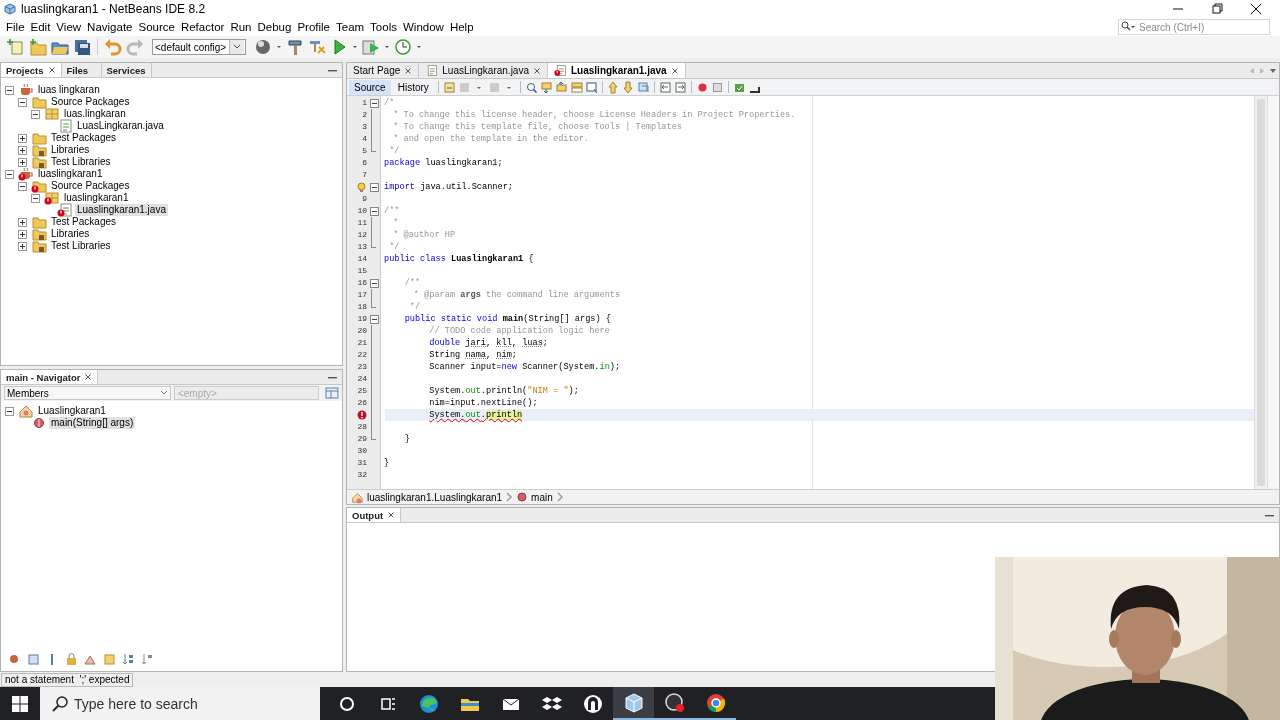 This screenshot has width=1280, height=720. I want to click on tree-item: luas lingkaran, so click(69, 90).